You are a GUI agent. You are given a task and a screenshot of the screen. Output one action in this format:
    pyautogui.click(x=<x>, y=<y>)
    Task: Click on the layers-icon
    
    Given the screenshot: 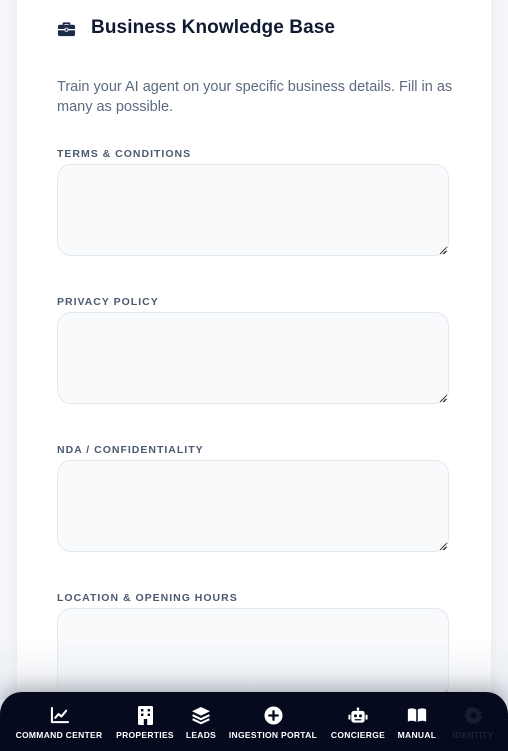 What is the action you would take?
    pyautogui.click(x=201, y=715)
    